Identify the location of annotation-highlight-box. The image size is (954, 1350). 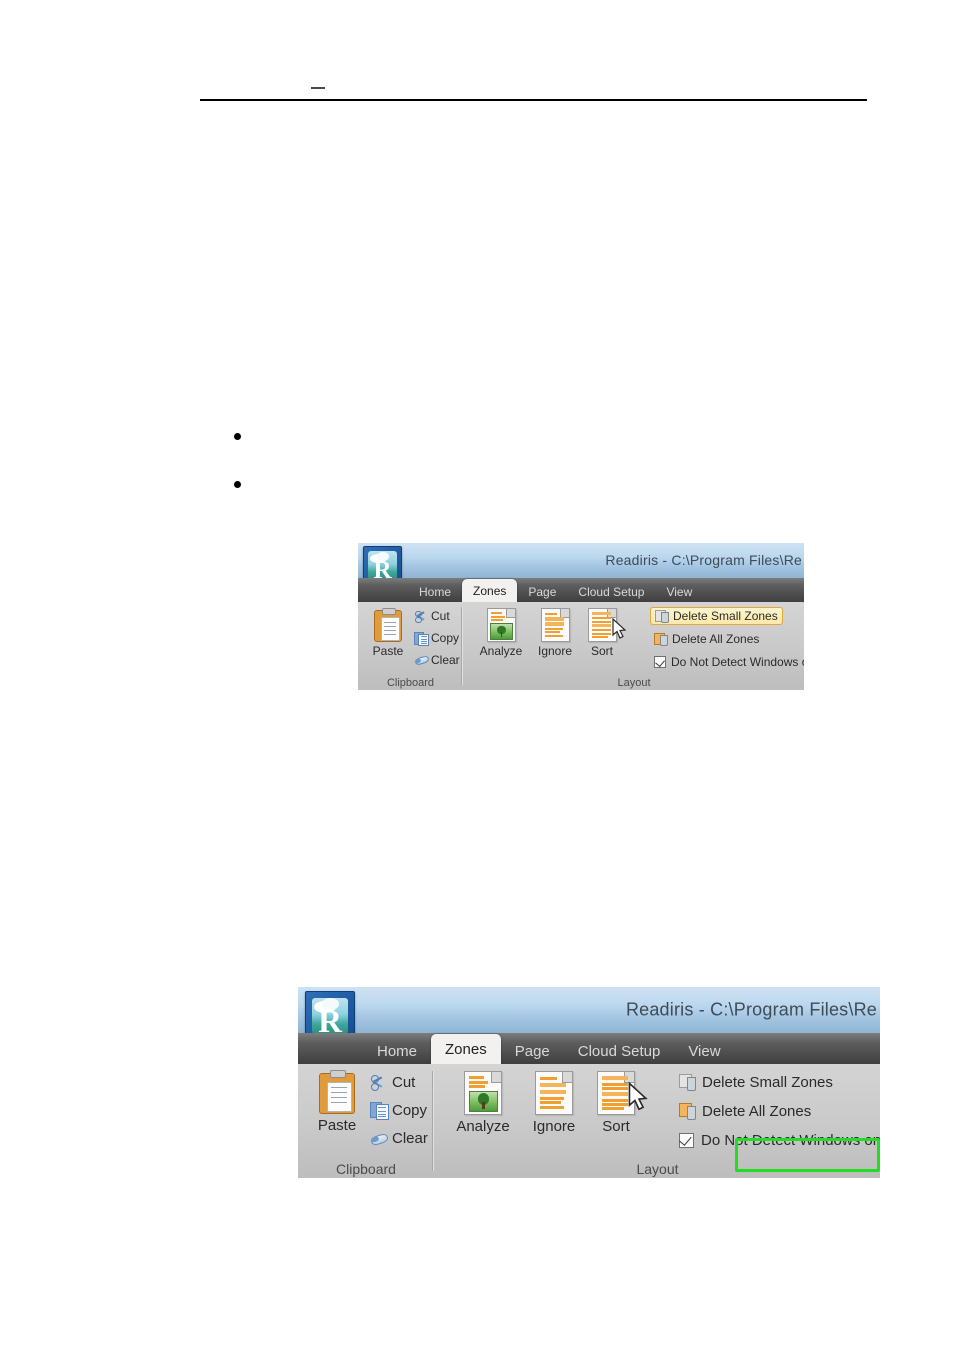
(807, 1155).